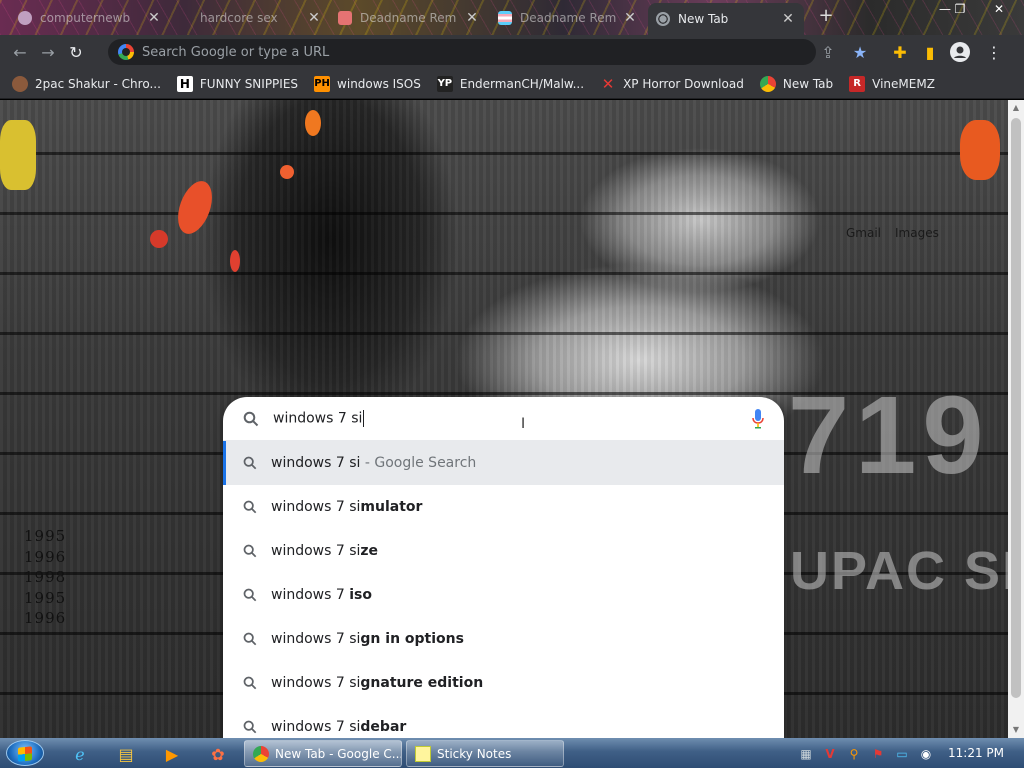 This screenshot has height=768, width=1024. Describe the element at coordinates (503, 721) in the screenshot. I see `suggestion-item: windows 7 sidebar` at that location.